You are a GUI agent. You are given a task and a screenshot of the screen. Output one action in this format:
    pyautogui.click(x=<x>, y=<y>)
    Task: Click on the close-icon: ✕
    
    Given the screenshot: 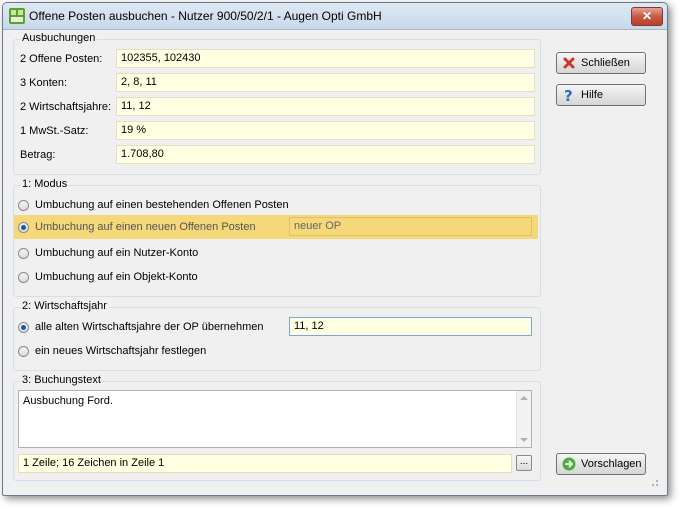 What is the action you would take?
    pyautogui.click(x=647, y=16)
    